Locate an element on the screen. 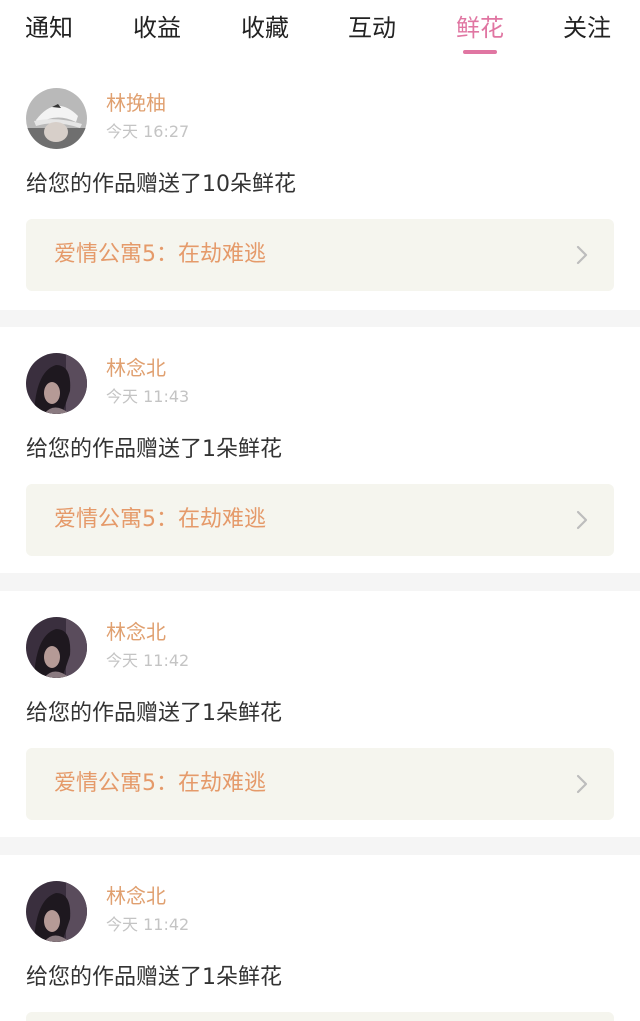 The width and height of the screenshot is (640, 1021). tab-notifications: 通知 is located at coordinates (49, 30).